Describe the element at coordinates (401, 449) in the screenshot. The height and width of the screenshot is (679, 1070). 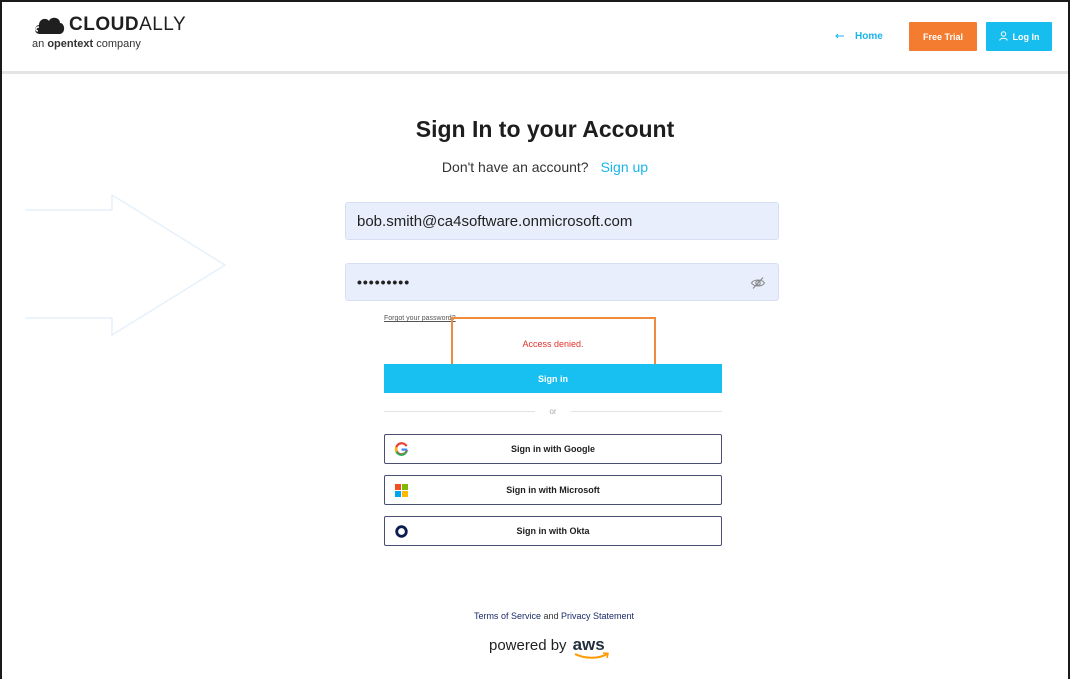
I see `google-icon` at that location.